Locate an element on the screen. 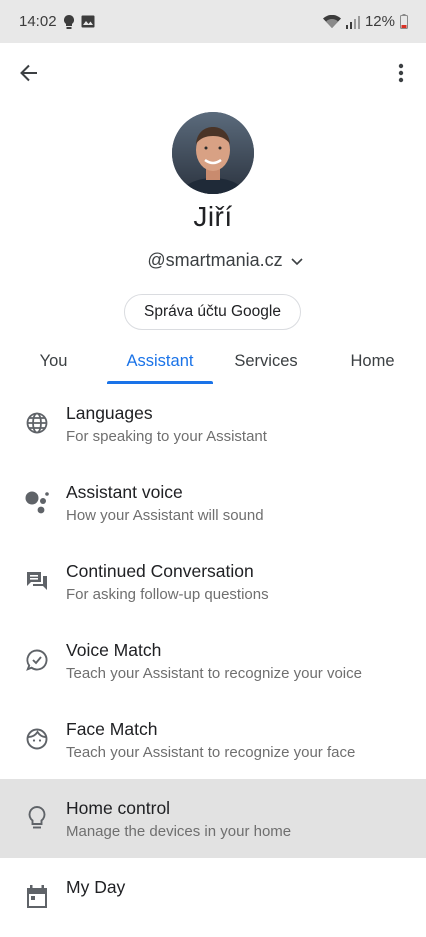 The width and height of the screenshot is (426, 937). item-title: Home control is located at coordinates (118, 808).